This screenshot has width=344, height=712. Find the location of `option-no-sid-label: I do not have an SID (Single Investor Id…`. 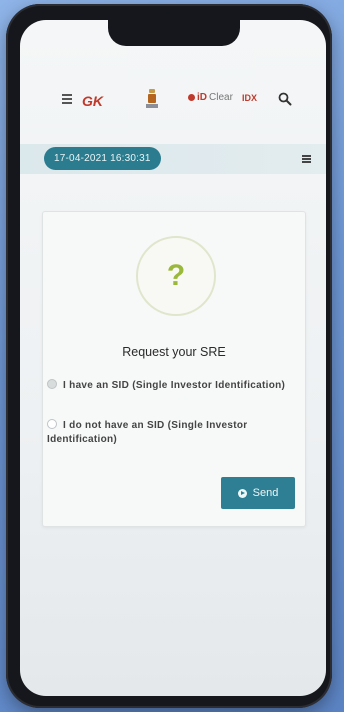

option-no-sid-label: I do not have an SID (Single Investor Id… is located at coordinates (147, 432).